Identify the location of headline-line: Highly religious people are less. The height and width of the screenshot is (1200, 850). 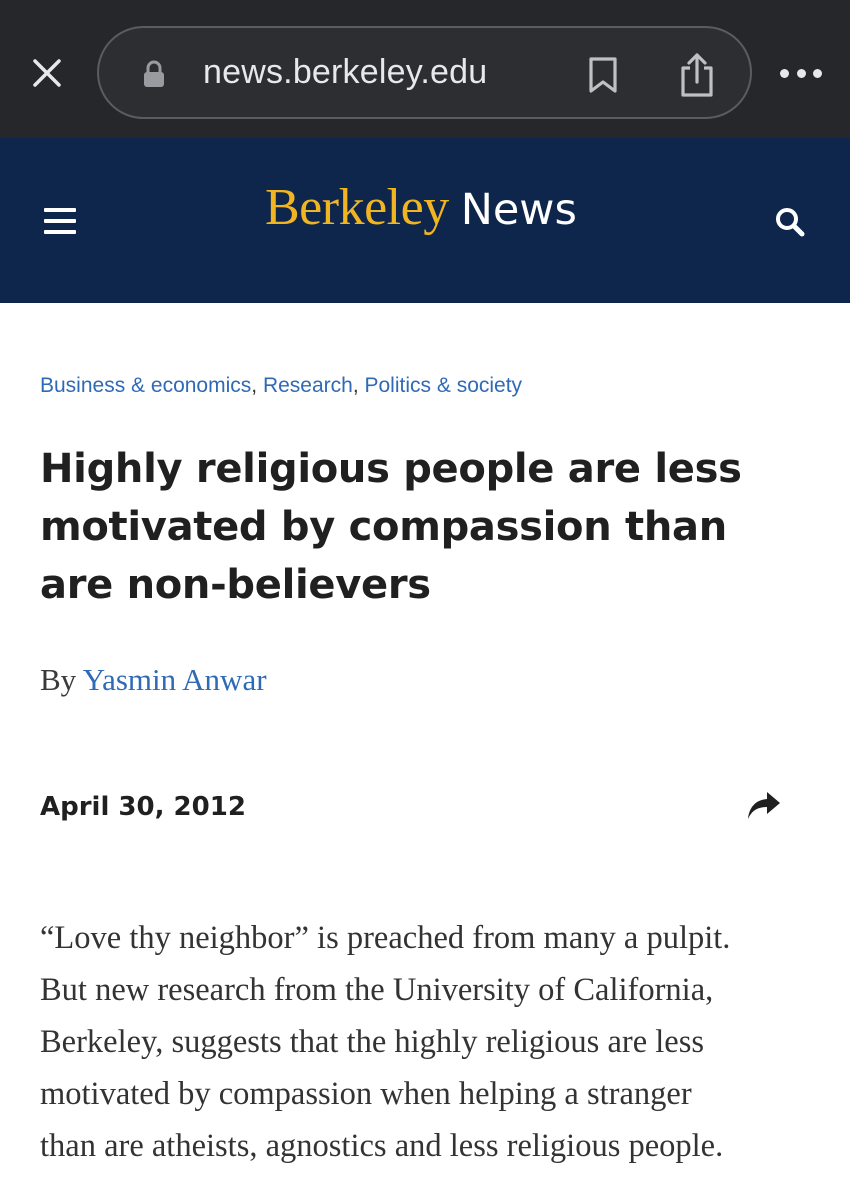
(391, 469).